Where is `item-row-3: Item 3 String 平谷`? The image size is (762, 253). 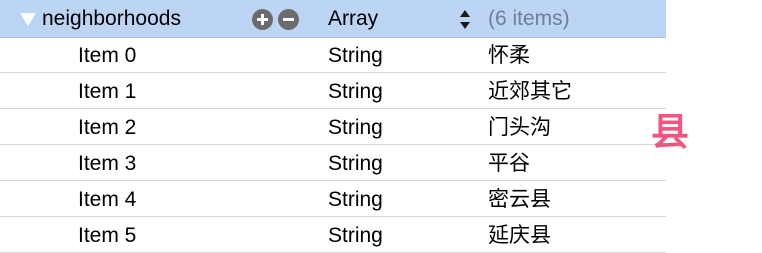
item-row-3: Item 3 String 平谷 is located at coordinates (333, 163).